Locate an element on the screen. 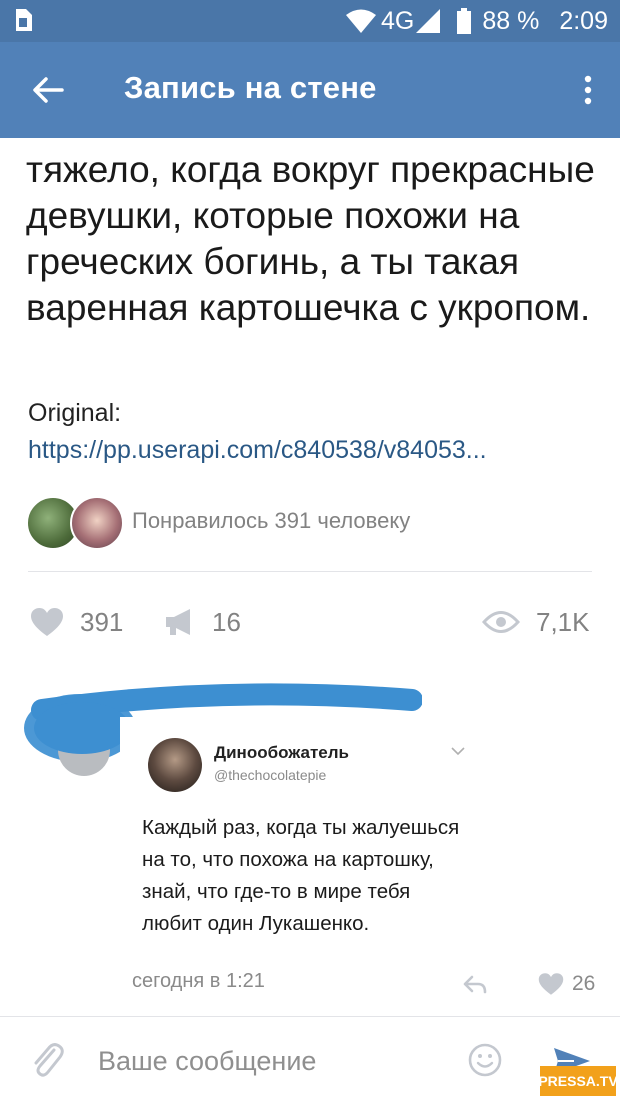  watermark-badge: PRESSA.TV is located at coordinates (578, 1081).